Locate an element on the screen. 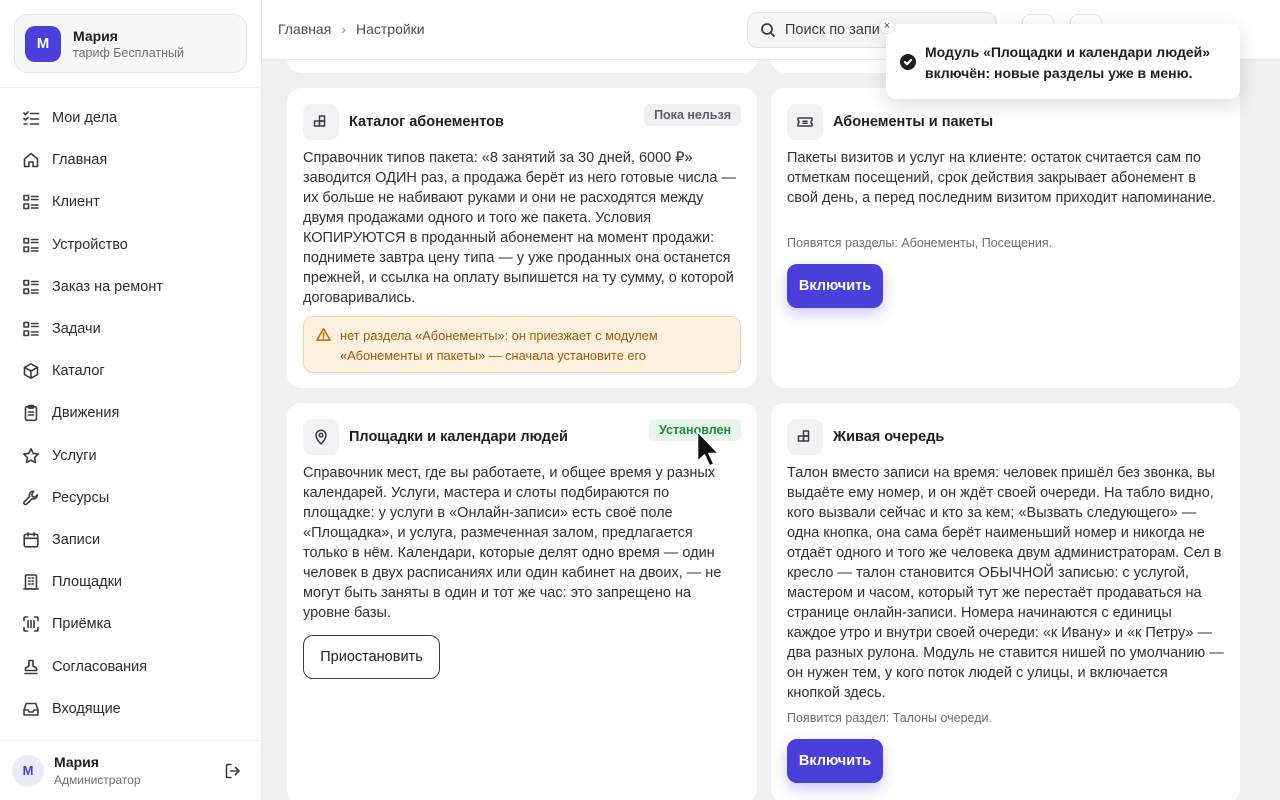 This screenshot has width=1280, height=800. sidebar-item-label: Клиент is located at coordinates (76, 202).